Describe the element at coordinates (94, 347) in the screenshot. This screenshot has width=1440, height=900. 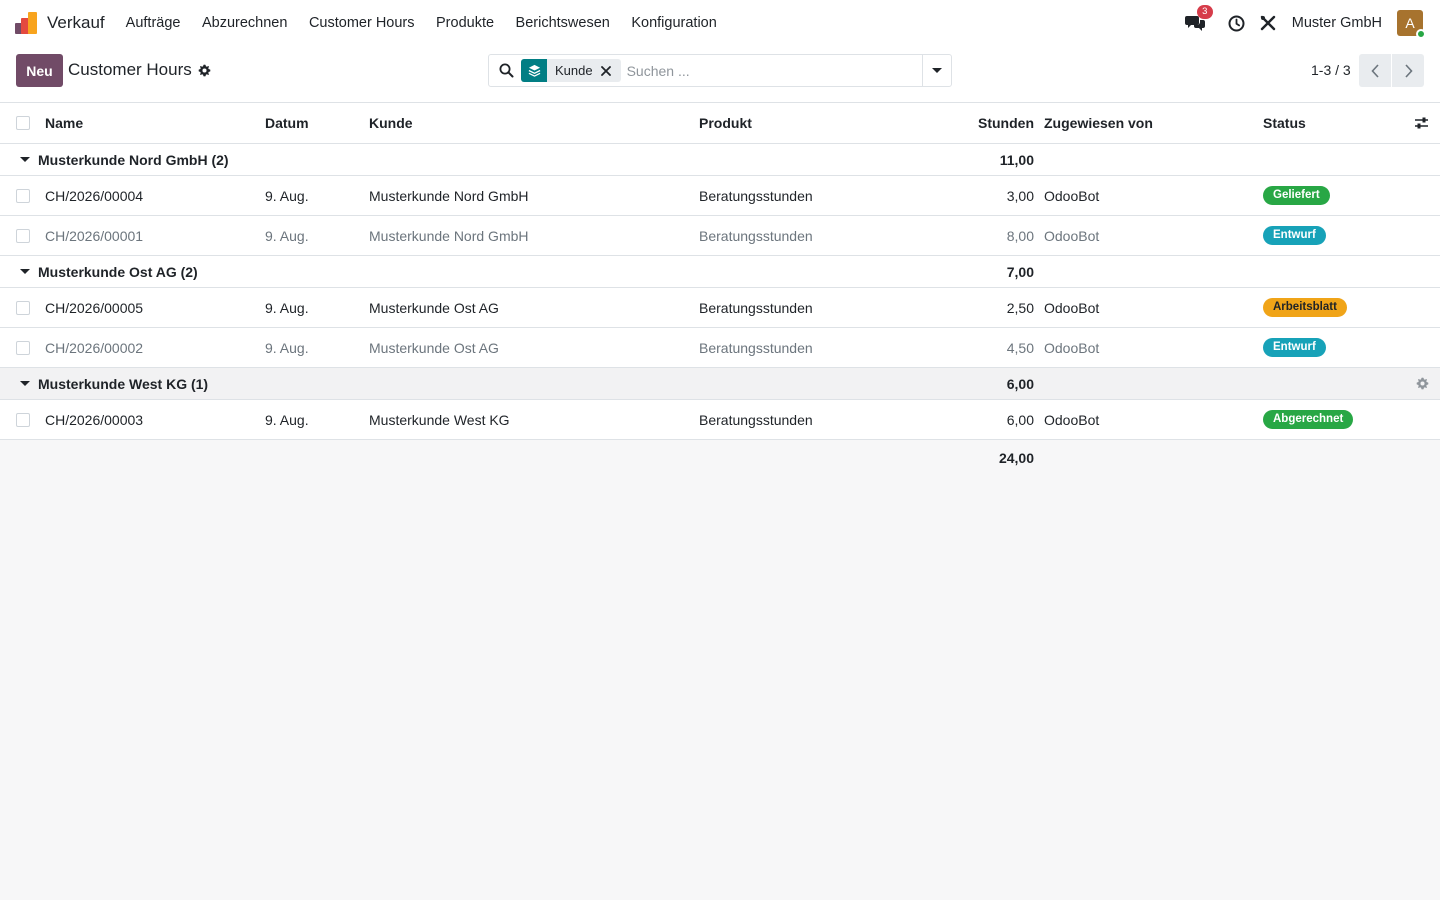
I see `row-name: CH/2026/00002` at that location.